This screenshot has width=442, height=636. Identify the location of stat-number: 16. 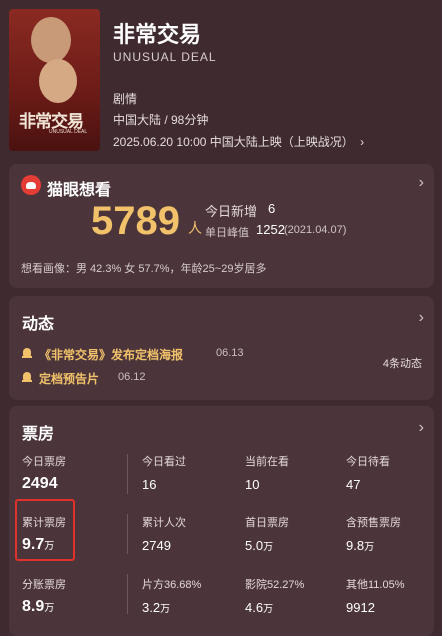
(149, 484).